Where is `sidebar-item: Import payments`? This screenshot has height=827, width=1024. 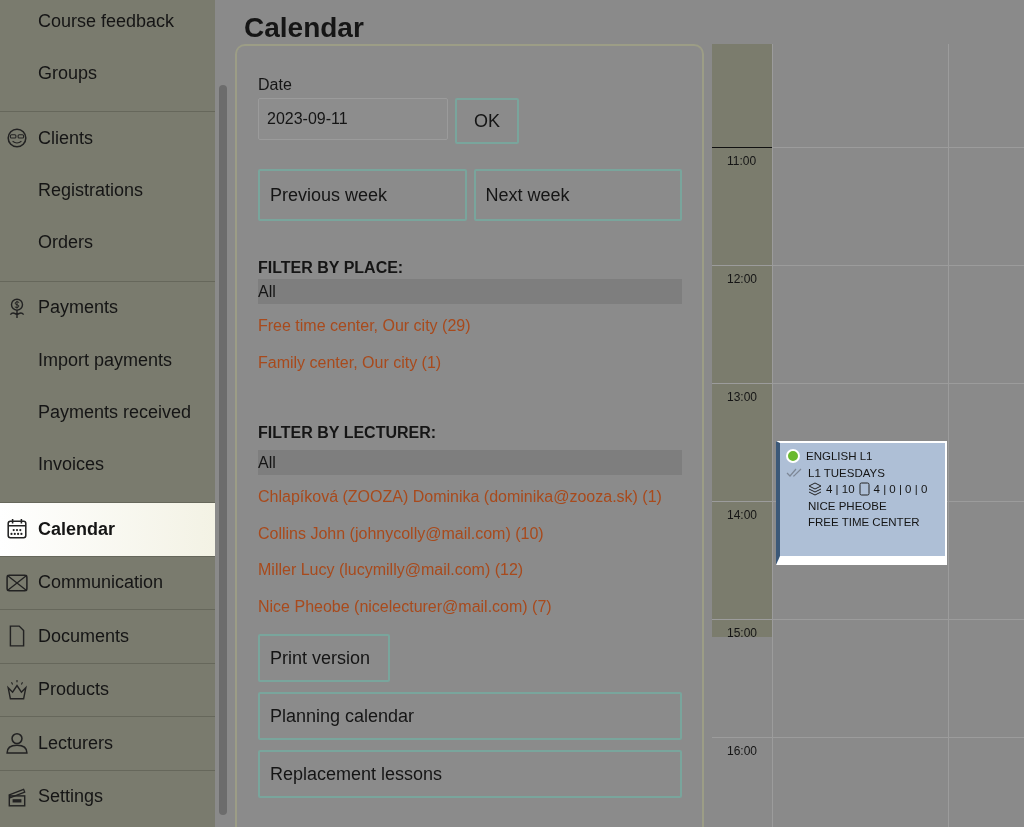
sidebar-item: Import payments is located at coordinates (107, 360).